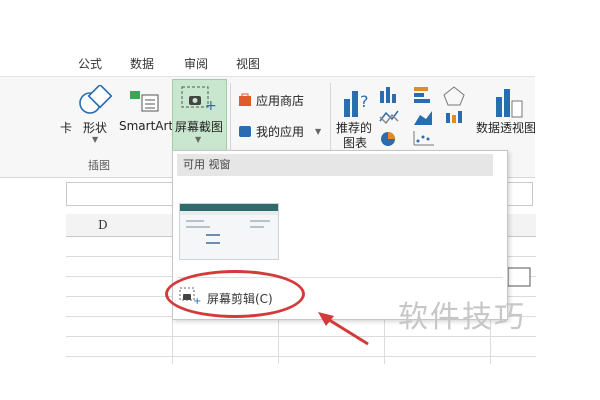 Image resolution: width=600 pixels, height=400 pixels. Describe the element at coordinates (357, 102) in the screenshot. I see `recommended-charts-icon: ?` at that location.